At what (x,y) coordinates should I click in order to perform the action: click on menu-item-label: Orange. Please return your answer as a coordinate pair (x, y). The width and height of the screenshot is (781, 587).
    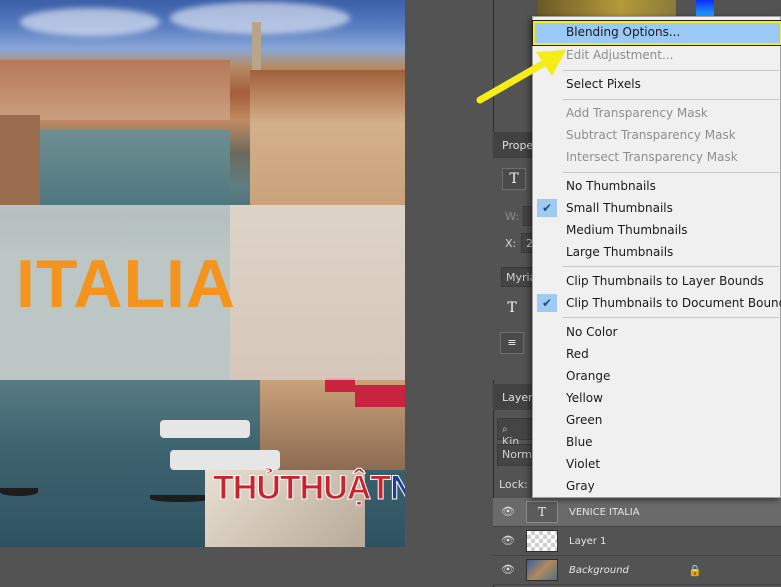
    Looking at the image, I should click on (588, 376).